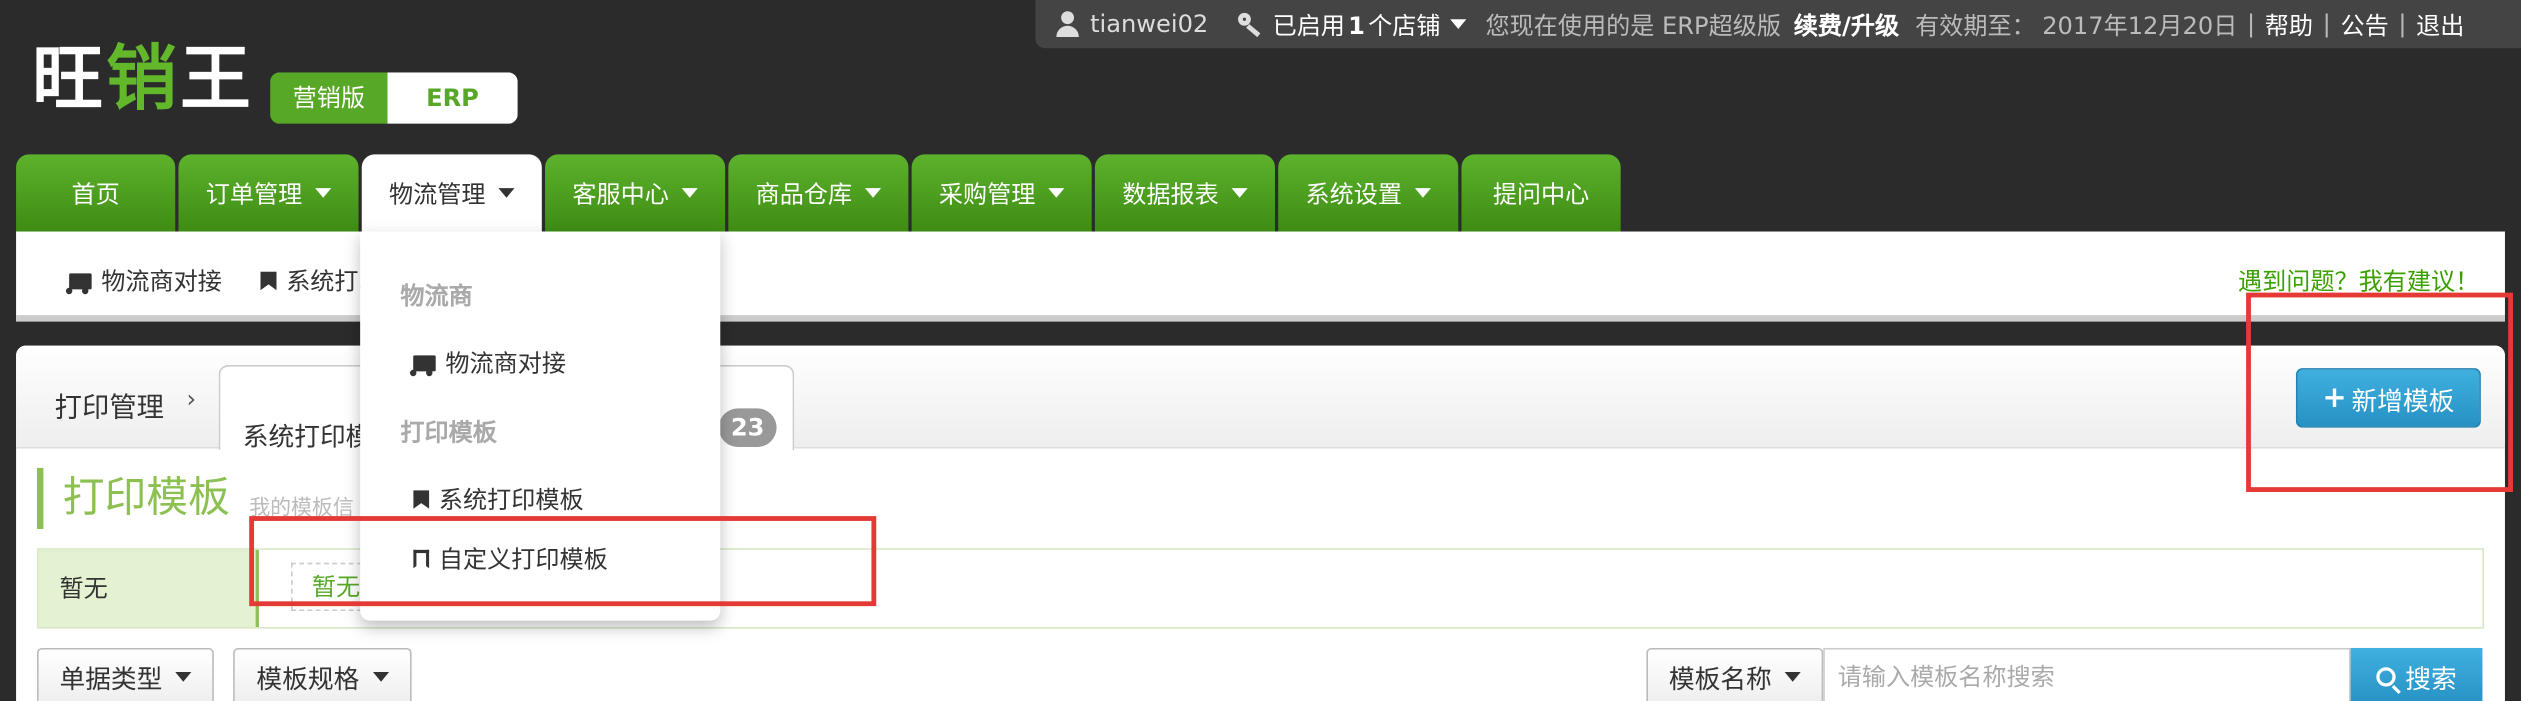  What do you see at coordinates (2289, 24) in the screenshot?
I see `help-link: 帮助` at bounding box center [2289, 24].